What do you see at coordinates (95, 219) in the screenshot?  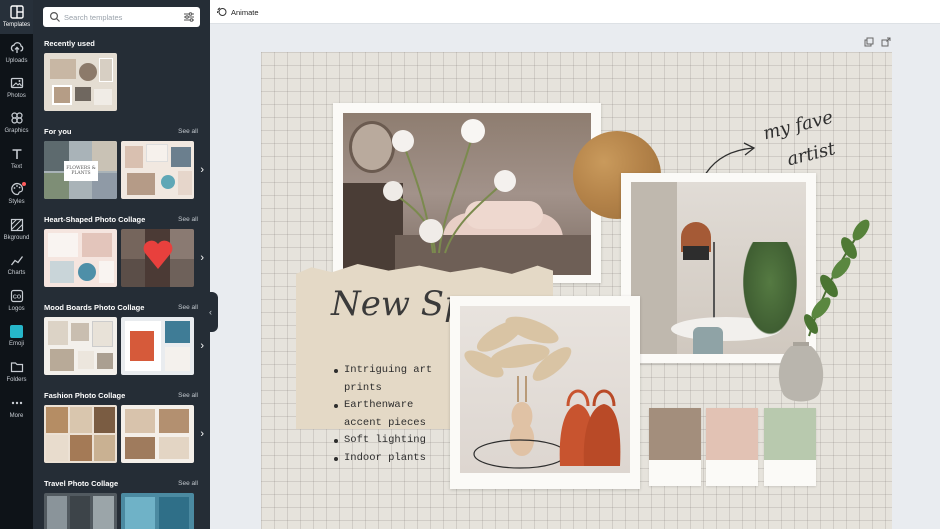 I see `section-title-heart-shaped: Heart-Shaped Photo Collage` at bounding box center [95, 219].